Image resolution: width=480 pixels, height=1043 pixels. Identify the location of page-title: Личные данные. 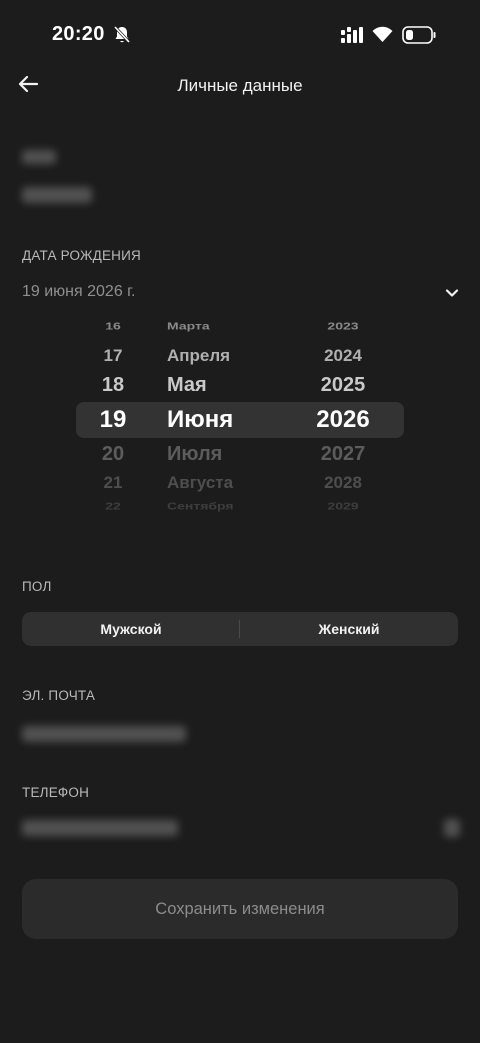
(240, 85).